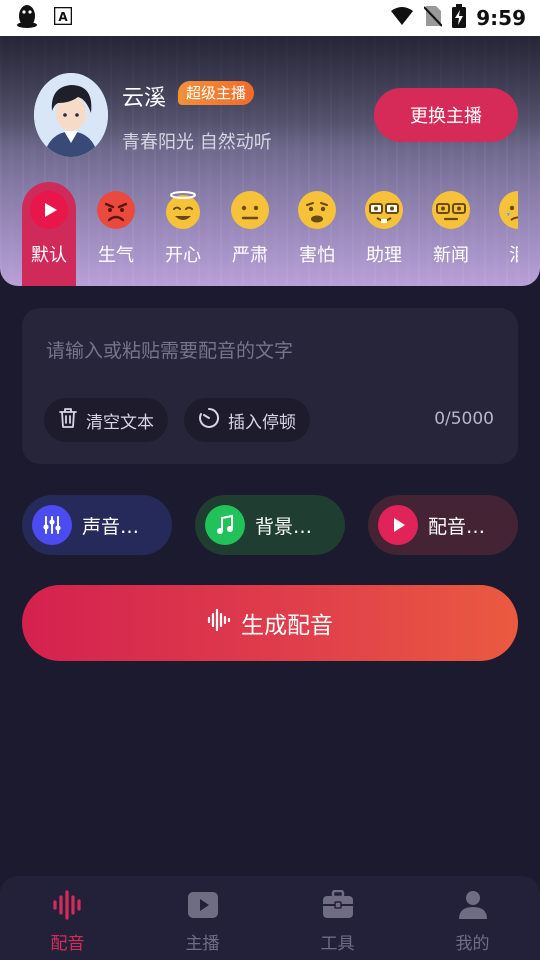  I want to click on svg-text: A, so click(63, 17).